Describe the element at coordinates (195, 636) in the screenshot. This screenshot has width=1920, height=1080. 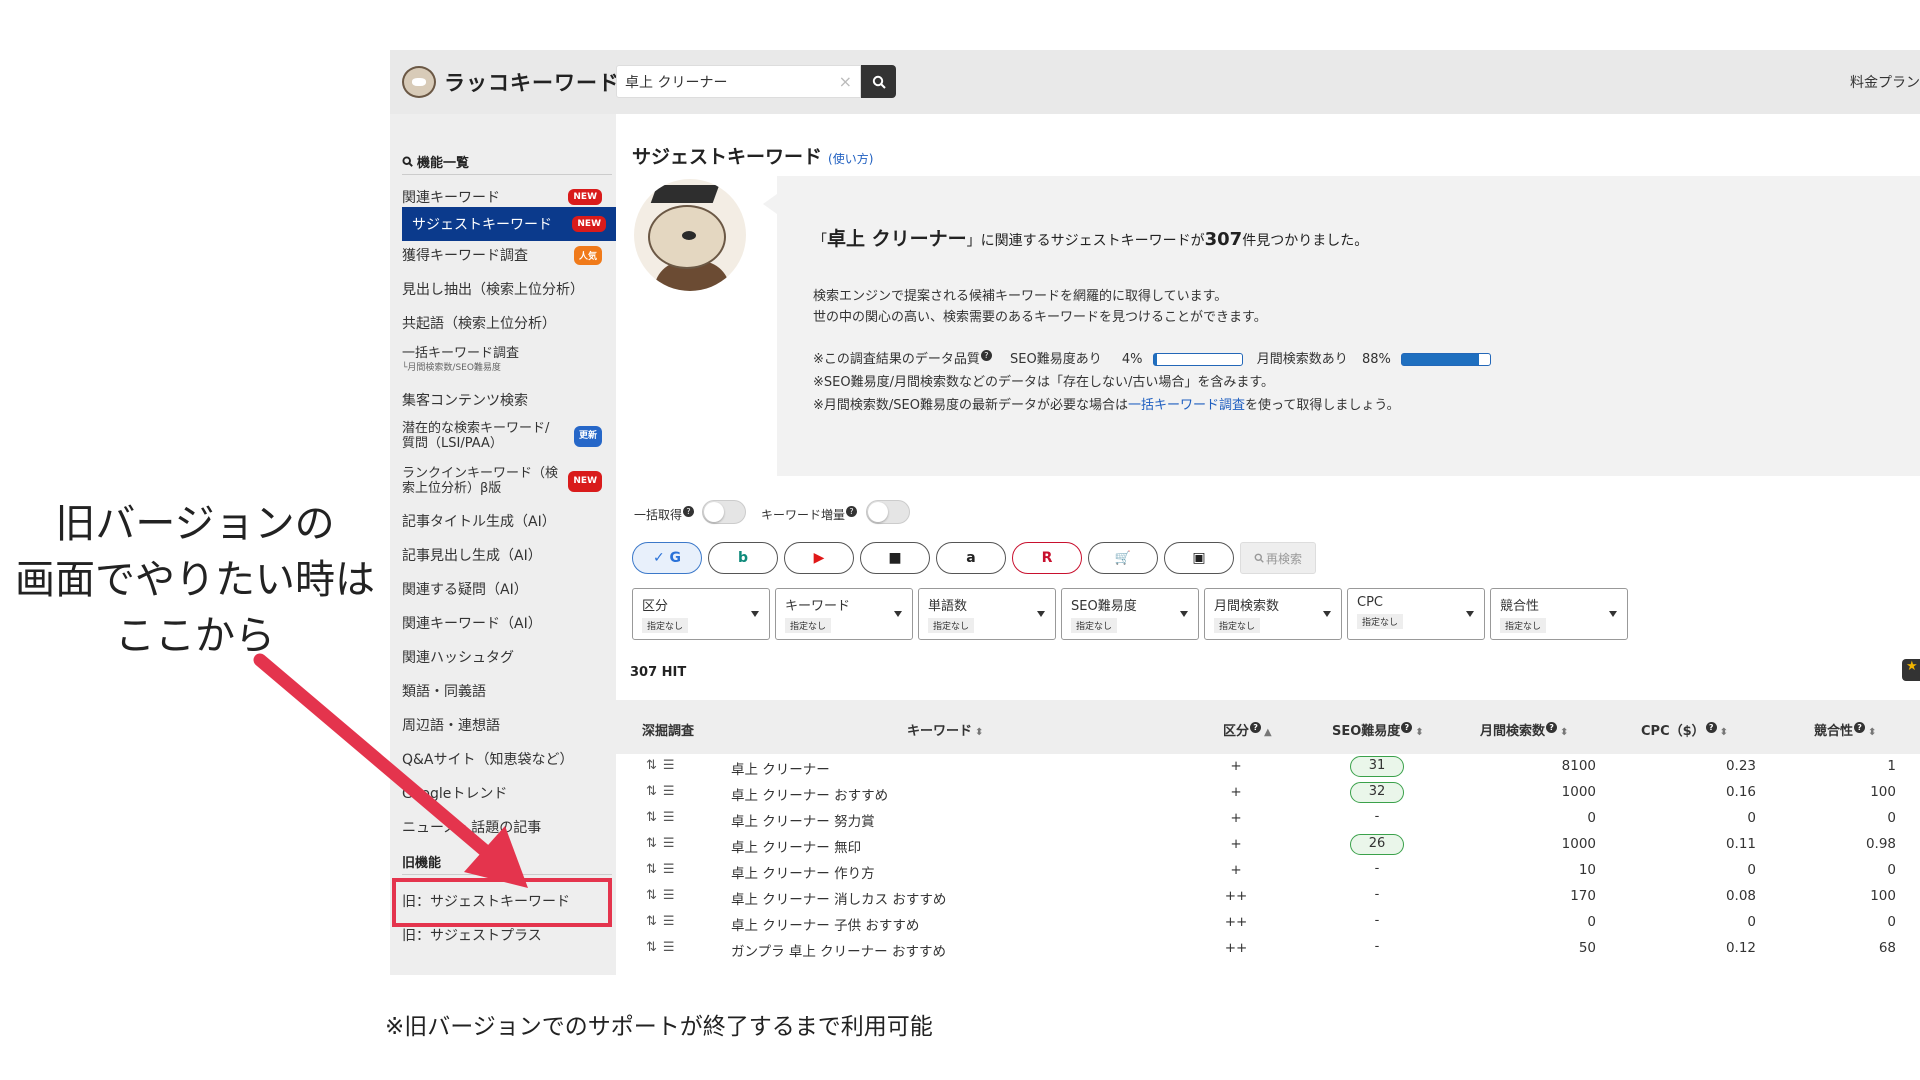
I see `callout-line: ここから` at that location.